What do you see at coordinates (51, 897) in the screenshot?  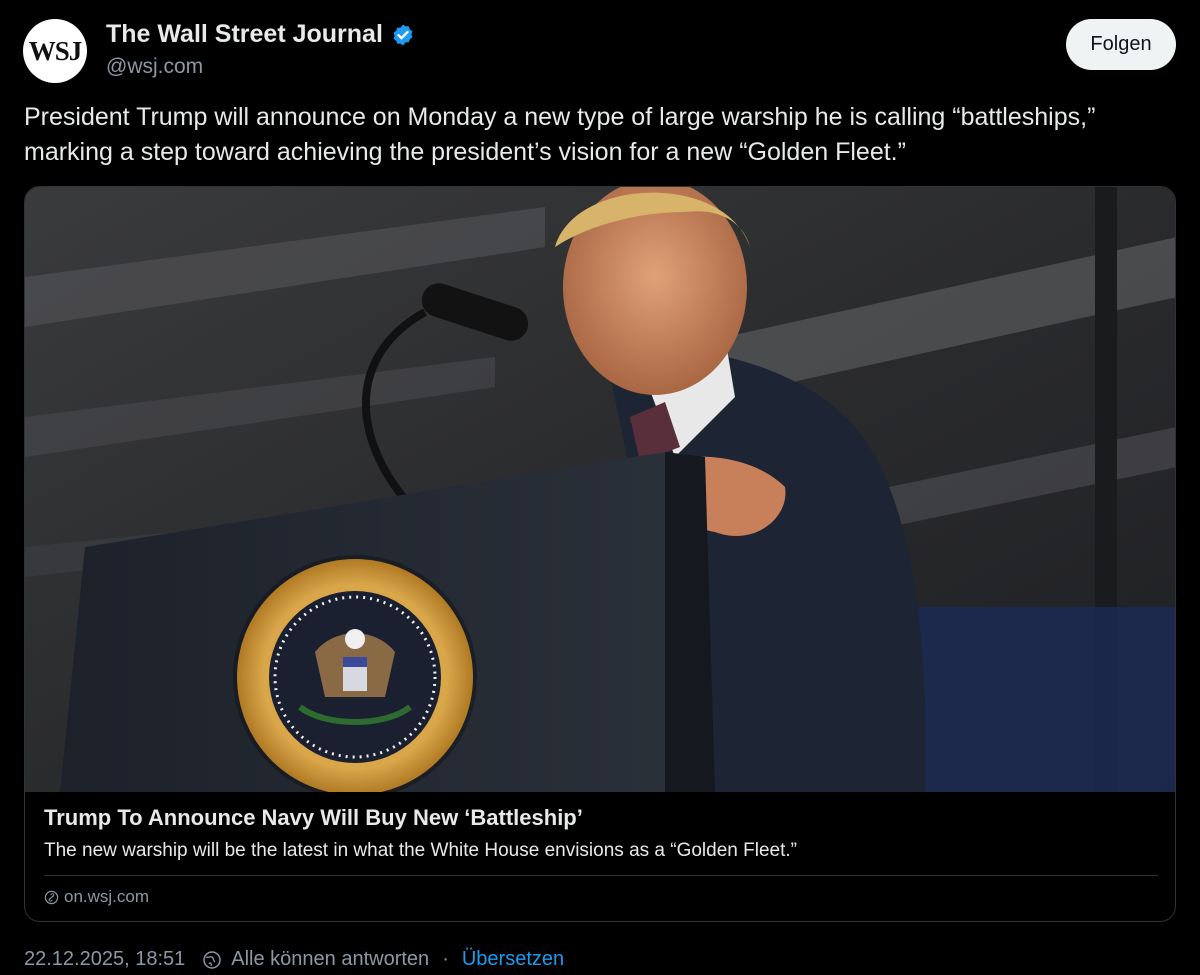 I see `link-icon` at bounding box center [51, 897].